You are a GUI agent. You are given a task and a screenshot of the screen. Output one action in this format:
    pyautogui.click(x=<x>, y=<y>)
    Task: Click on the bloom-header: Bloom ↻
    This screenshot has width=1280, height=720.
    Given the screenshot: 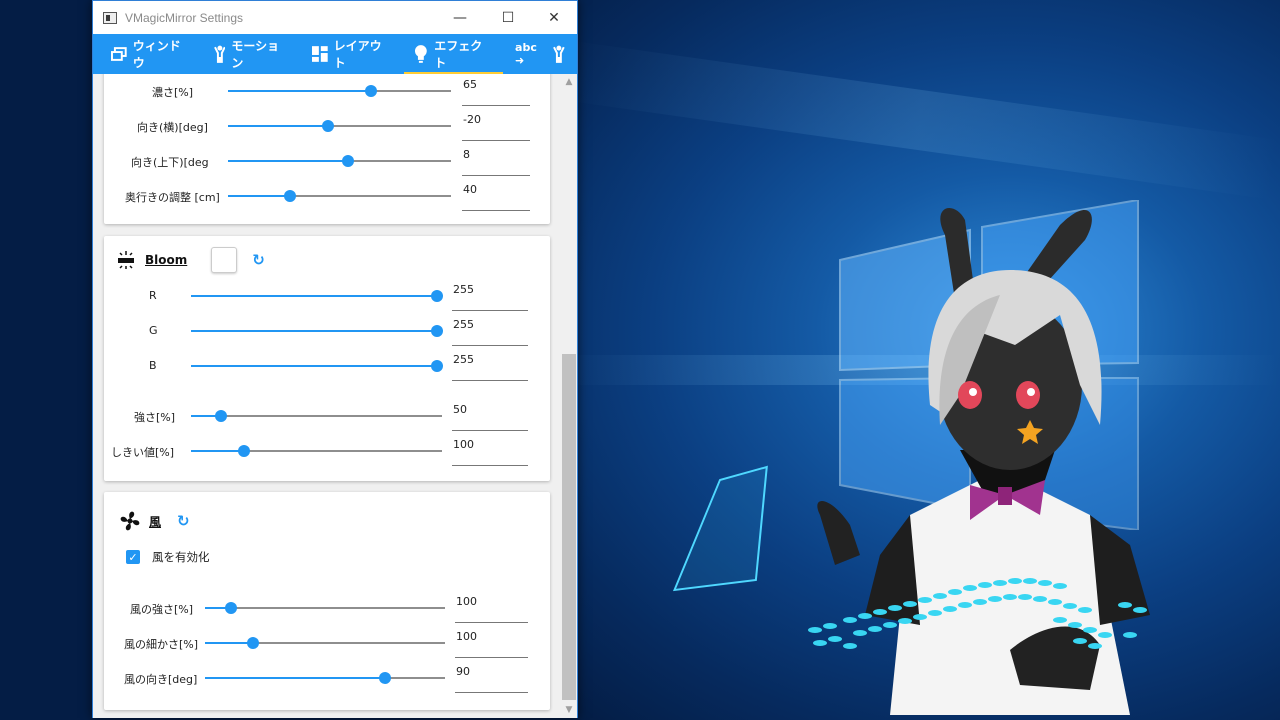 What is the action you would take?
    pyautogui.click(x=191, y=260)
    